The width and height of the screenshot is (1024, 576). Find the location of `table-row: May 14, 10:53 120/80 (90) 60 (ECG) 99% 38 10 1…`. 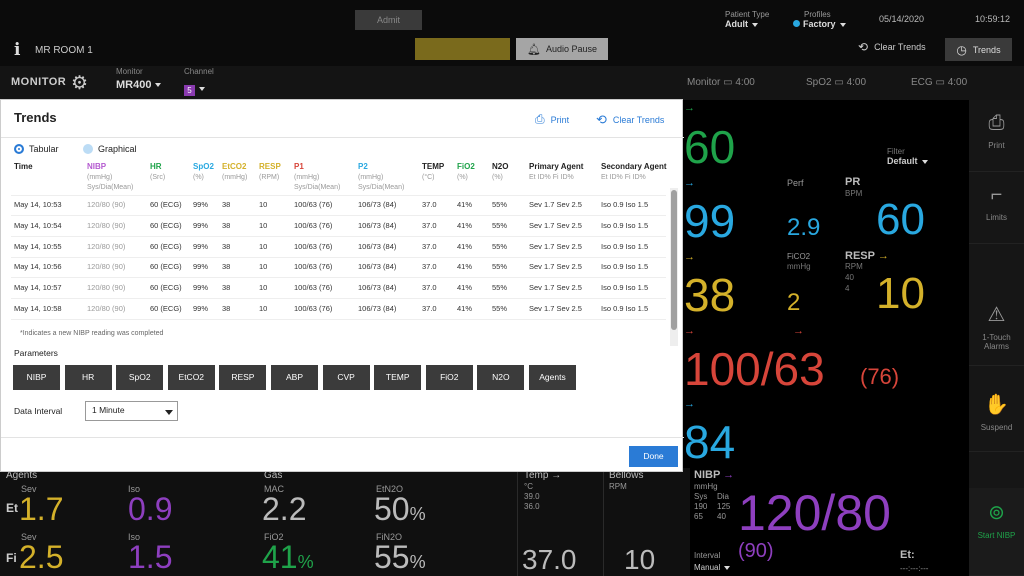

table-row: May 14, 10:53 120/80 (90) 60 (ECG) 99% 38 10 1… is located at coordinates (335, 208).